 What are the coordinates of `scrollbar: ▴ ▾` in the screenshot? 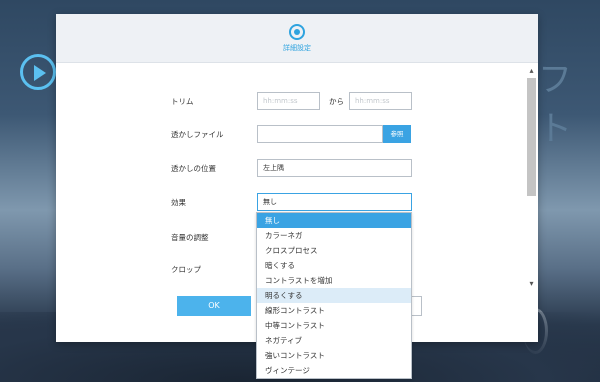 It's located at (531, 177).